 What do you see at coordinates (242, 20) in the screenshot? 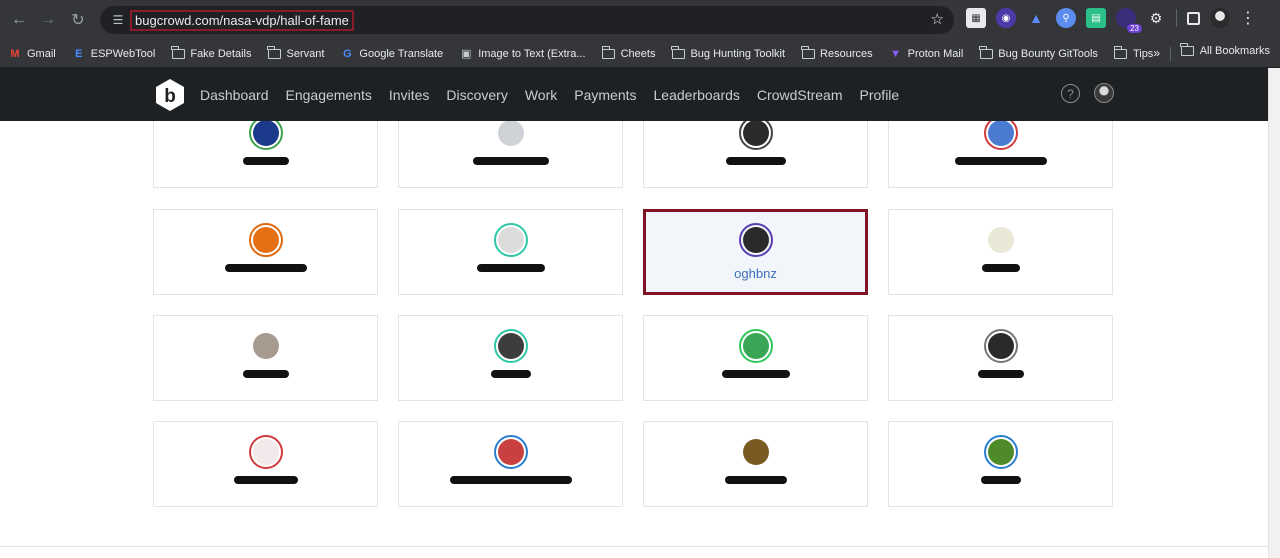
I see `url-text: bugcrowd.com/nasa-vdp/hall-of-fame` at bounding box center [242, 20].